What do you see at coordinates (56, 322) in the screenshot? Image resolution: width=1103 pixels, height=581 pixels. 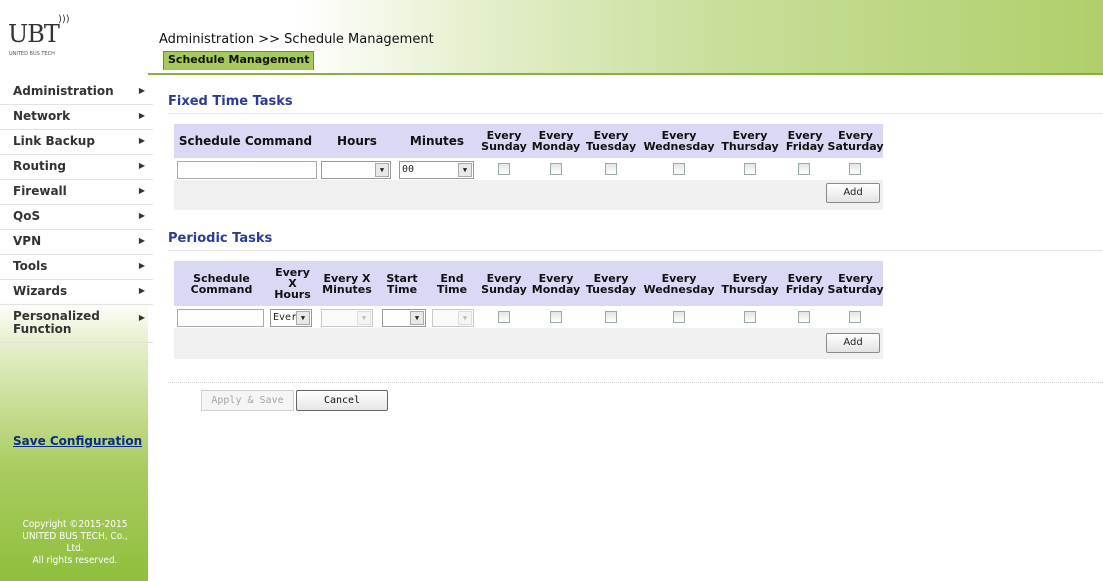 I see `sidebar-item-label: Personalized Function` at bounding box center [56, 322].